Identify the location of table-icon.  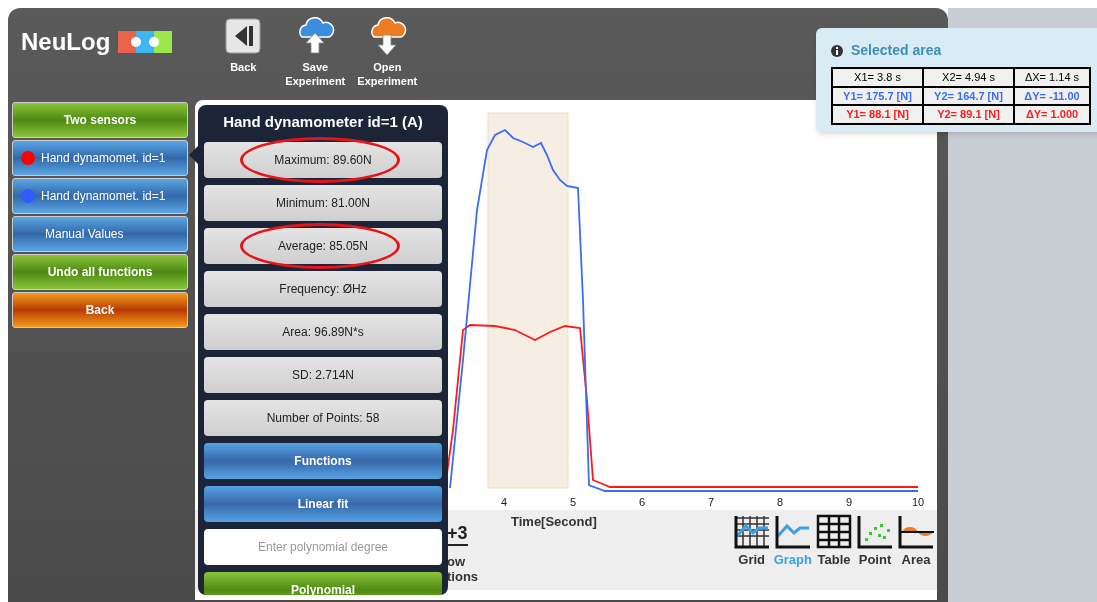
(834, 532).